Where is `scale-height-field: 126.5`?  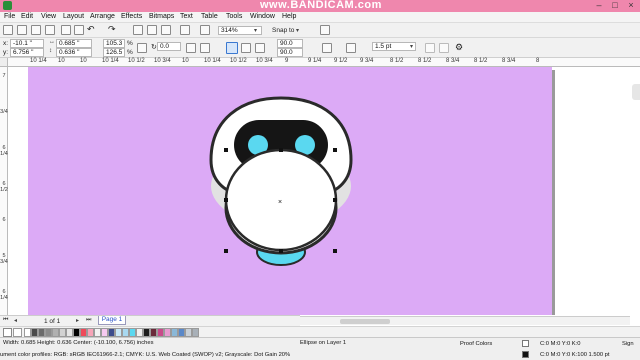 scale-height-field: 126.5 is located at coordinates (114, 52).